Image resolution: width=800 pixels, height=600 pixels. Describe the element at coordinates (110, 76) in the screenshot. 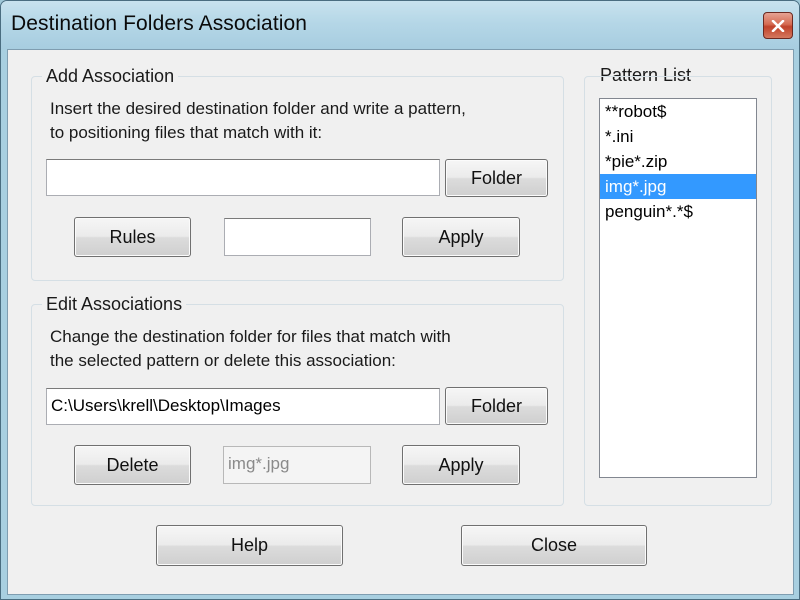

I see `add-association-title: Add Association` at that location.